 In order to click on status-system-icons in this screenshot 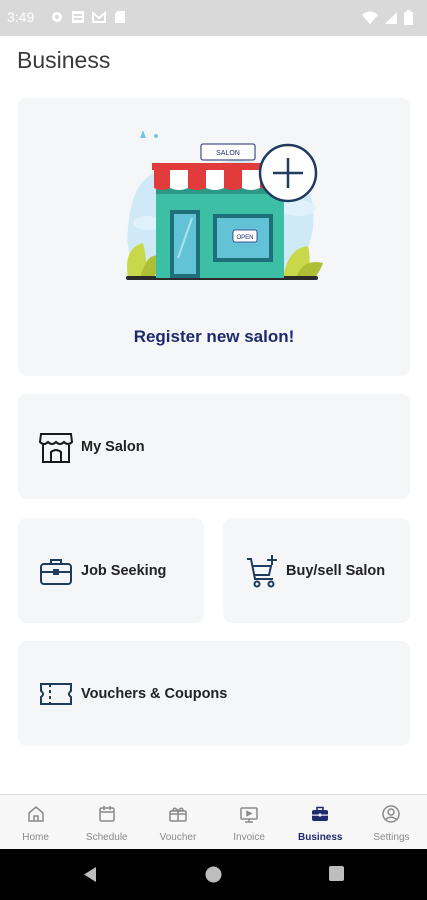, I will do `click(387, 17)`.